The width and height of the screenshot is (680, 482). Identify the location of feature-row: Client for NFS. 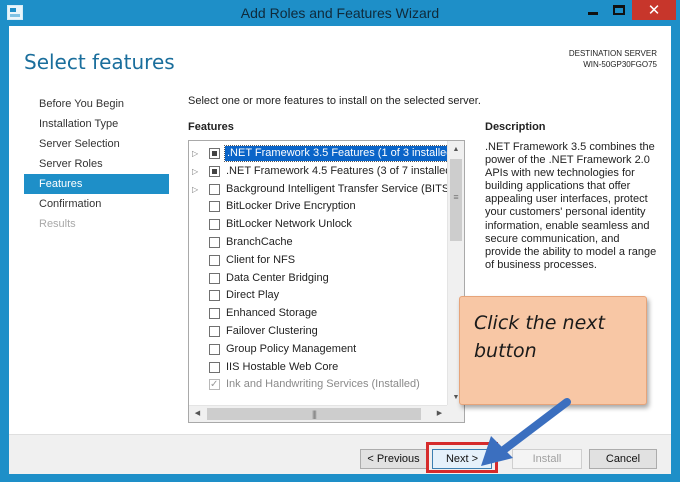
(319, 261).